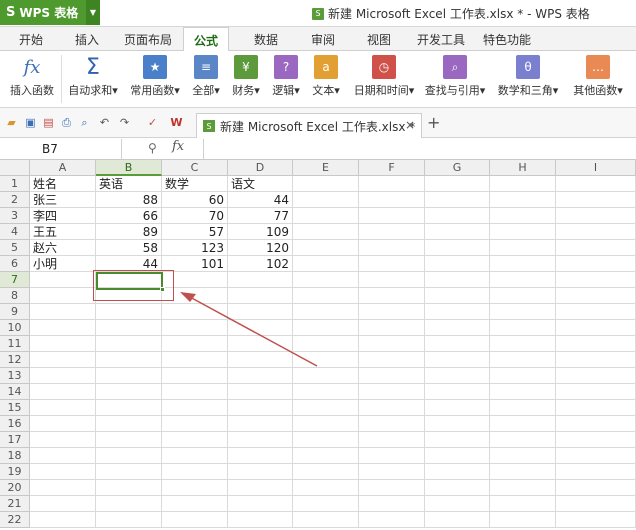 The width and height of the screenshot is (636, 530). What do you see at coordinates (596, 520) in the screenshot?
I see `cell-i22` at bounding box center [596, 520].